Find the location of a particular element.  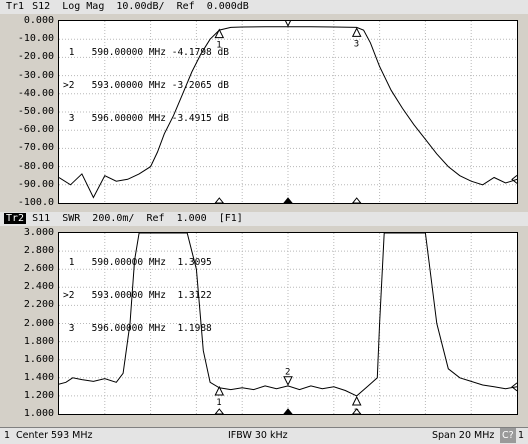

y-tick-label: 2.400 is located at coordinates (38, 287).